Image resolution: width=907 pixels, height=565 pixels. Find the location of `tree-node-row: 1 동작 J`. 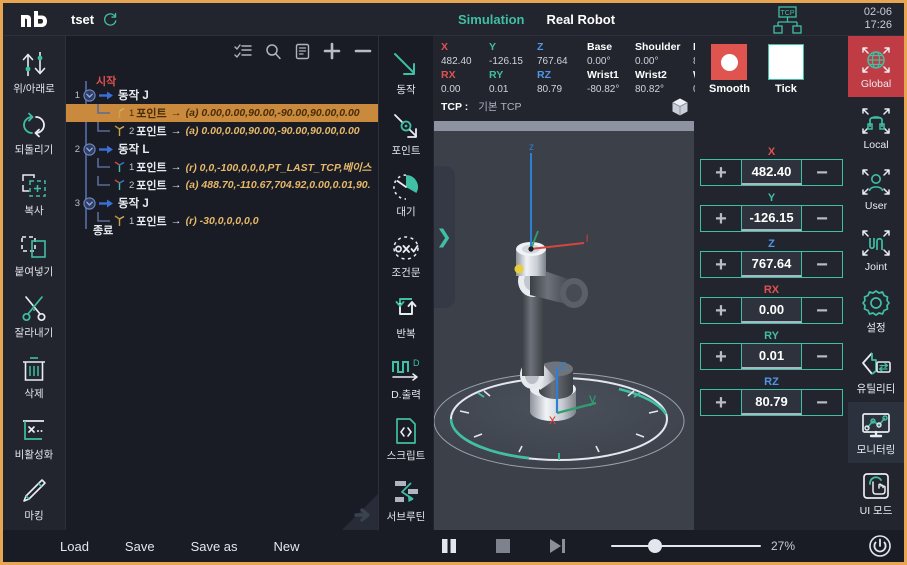

tree-node-row: 1 동작 J is located at coordinates (222, 95).